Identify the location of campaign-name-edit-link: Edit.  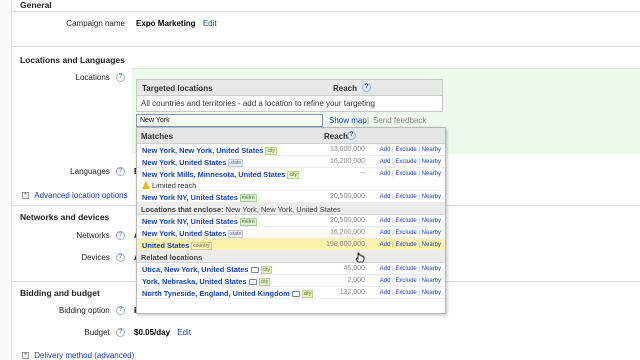
(210, 23).